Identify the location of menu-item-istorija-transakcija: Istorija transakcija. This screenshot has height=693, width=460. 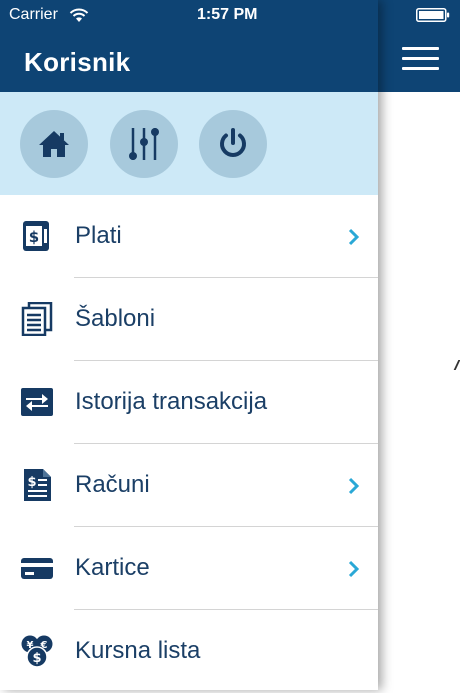
(189, 402).